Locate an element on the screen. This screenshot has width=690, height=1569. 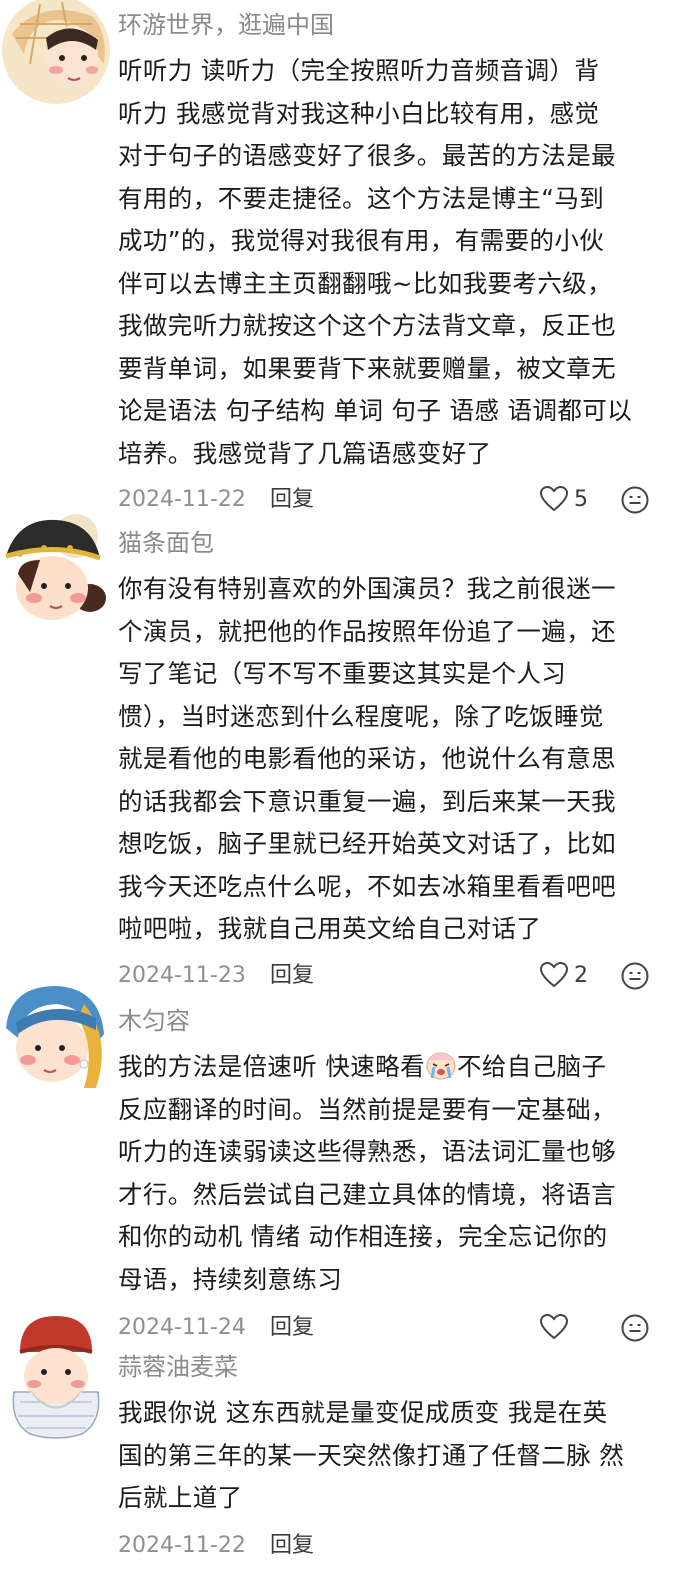
comment-line: 我做完听力就按这个这个方法背文章，反正也 is located at coordinates (367, 325).